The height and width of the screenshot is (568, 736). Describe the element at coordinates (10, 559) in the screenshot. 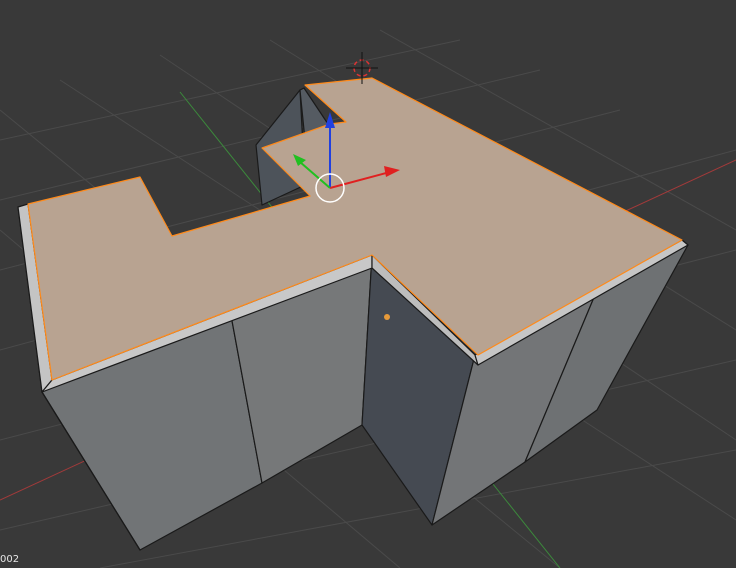

I see `object-name-label: 002` at that location.